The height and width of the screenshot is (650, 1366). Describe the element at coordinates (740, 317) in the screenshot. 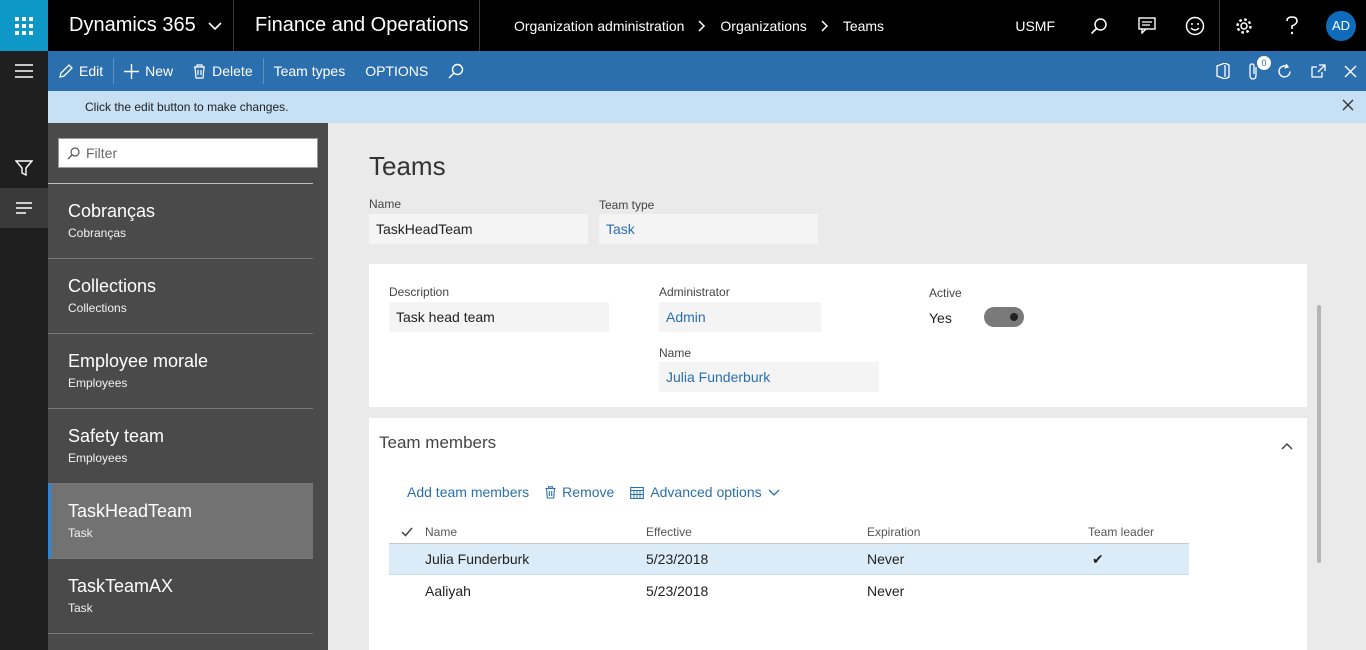

I see `administrator-field: Admin` at that location.